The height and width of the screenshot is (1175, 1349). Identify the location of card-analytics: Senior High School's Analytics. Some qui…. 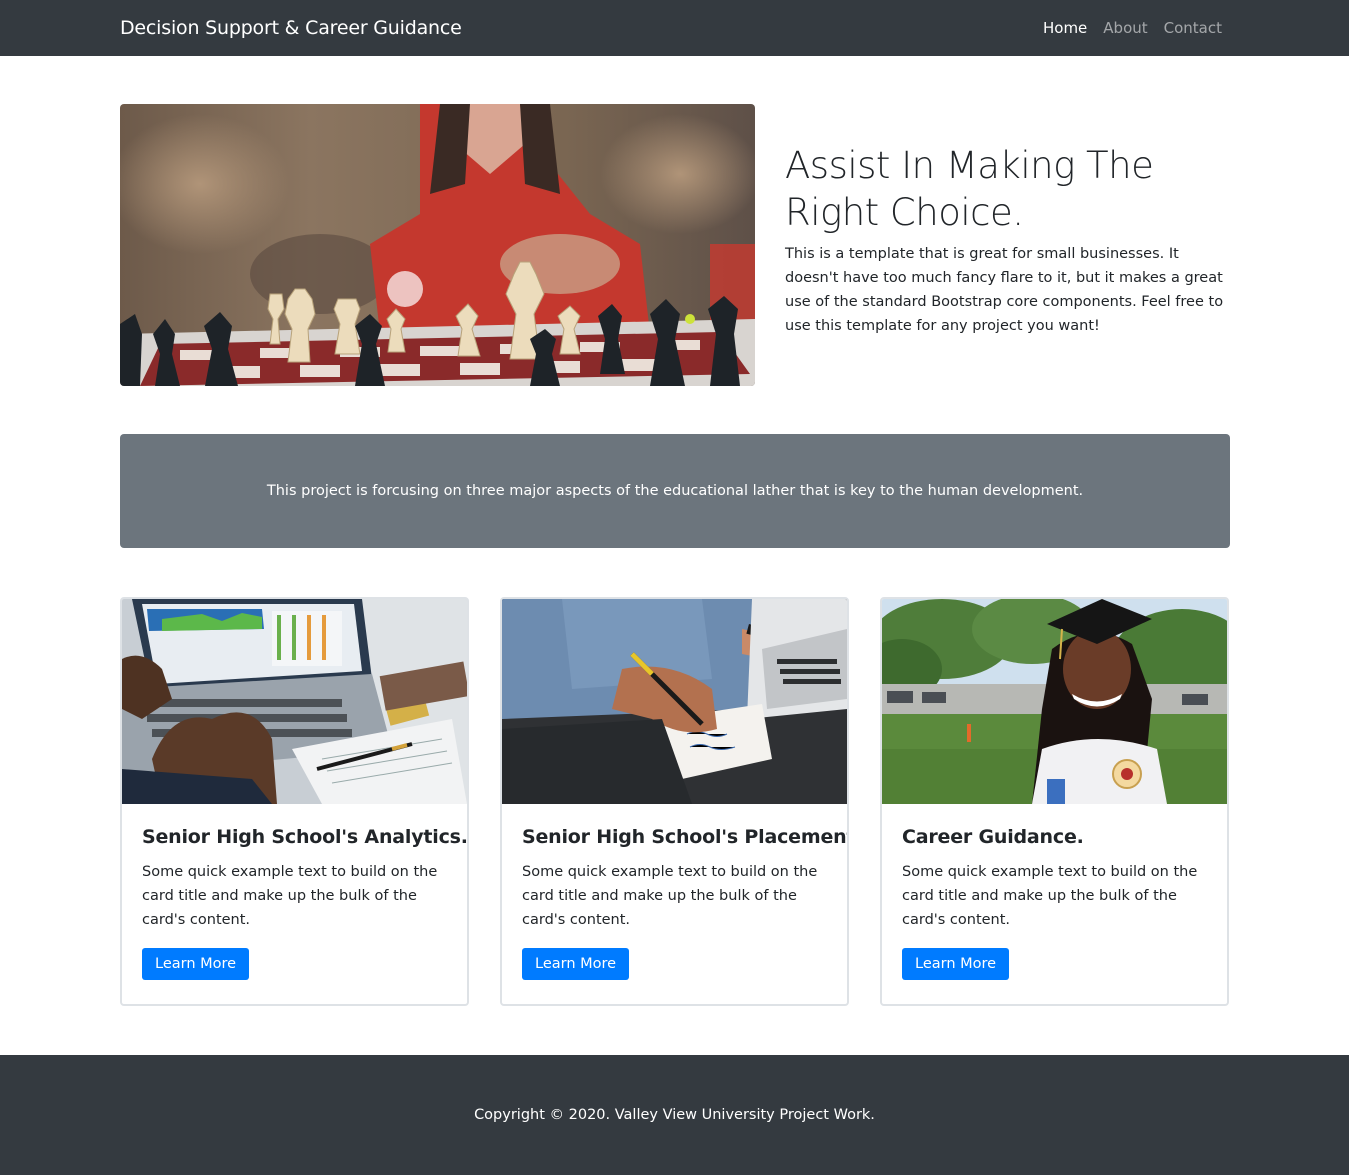
(294, 801).